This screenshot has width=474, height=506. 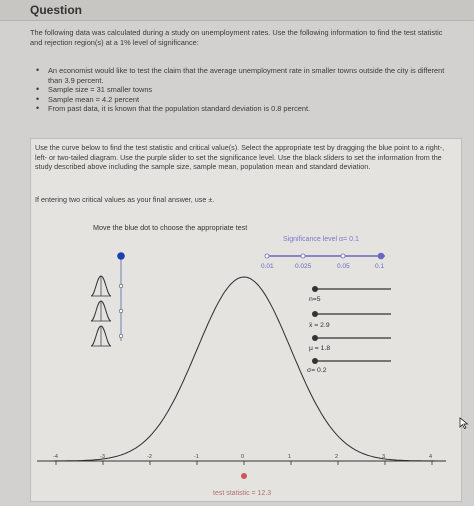 I want to click on sig-option-0.05: 0.05, so click(x=343, y=266).